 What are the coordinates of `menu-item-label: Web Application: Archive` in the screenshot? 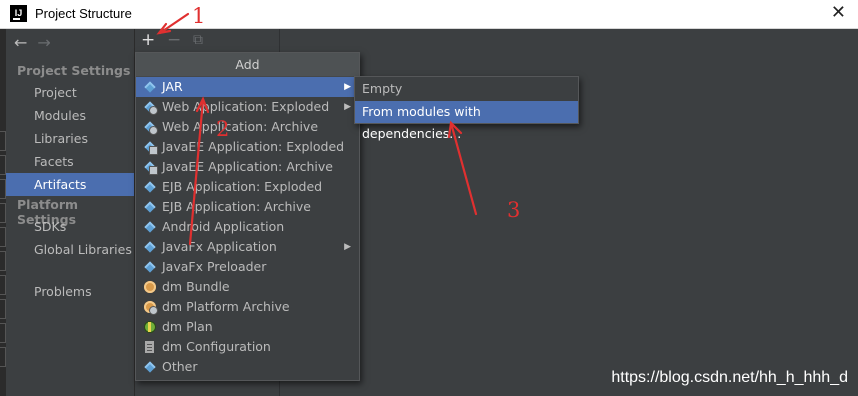 It's located at (240, 126).